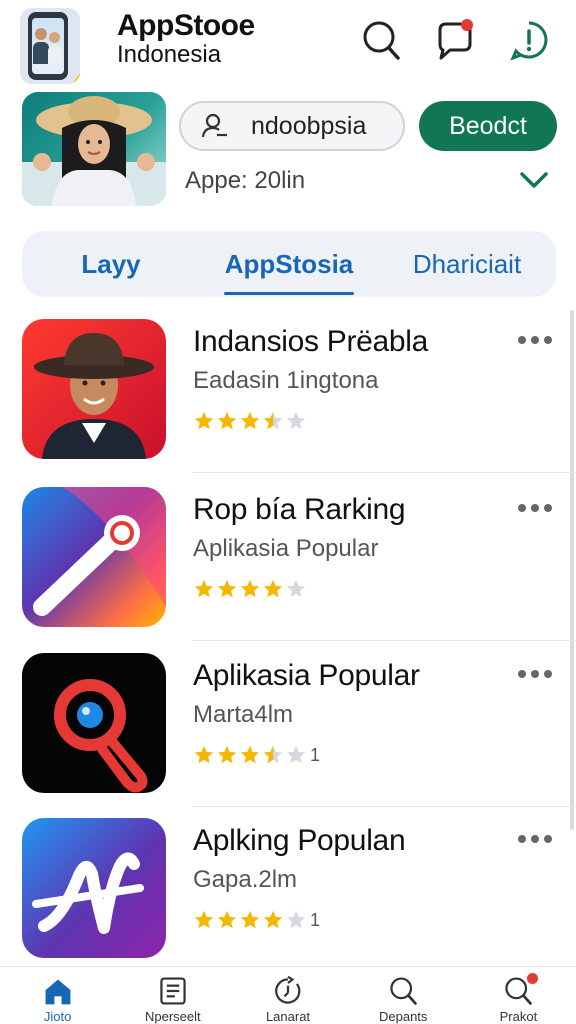  Describe the element at coordinates (111, 264) in the screenshot. I see `tab-layy: Layy` at that location.